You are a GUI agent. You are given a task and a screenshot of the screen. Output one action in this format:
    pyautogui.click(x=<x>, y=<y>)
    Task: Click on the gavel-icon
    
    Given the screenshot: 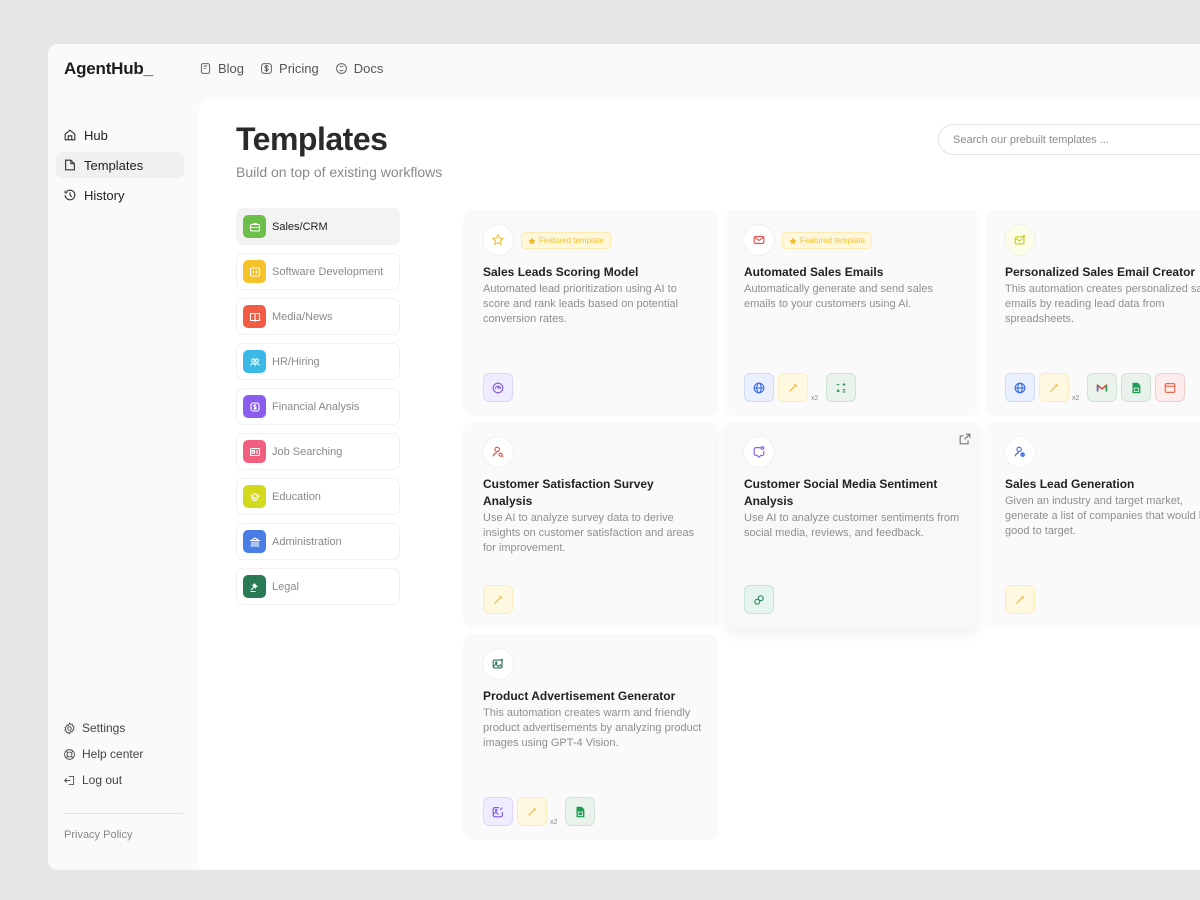 What is the action you would take?
    pyautogui.click(x=254, y=586)
    